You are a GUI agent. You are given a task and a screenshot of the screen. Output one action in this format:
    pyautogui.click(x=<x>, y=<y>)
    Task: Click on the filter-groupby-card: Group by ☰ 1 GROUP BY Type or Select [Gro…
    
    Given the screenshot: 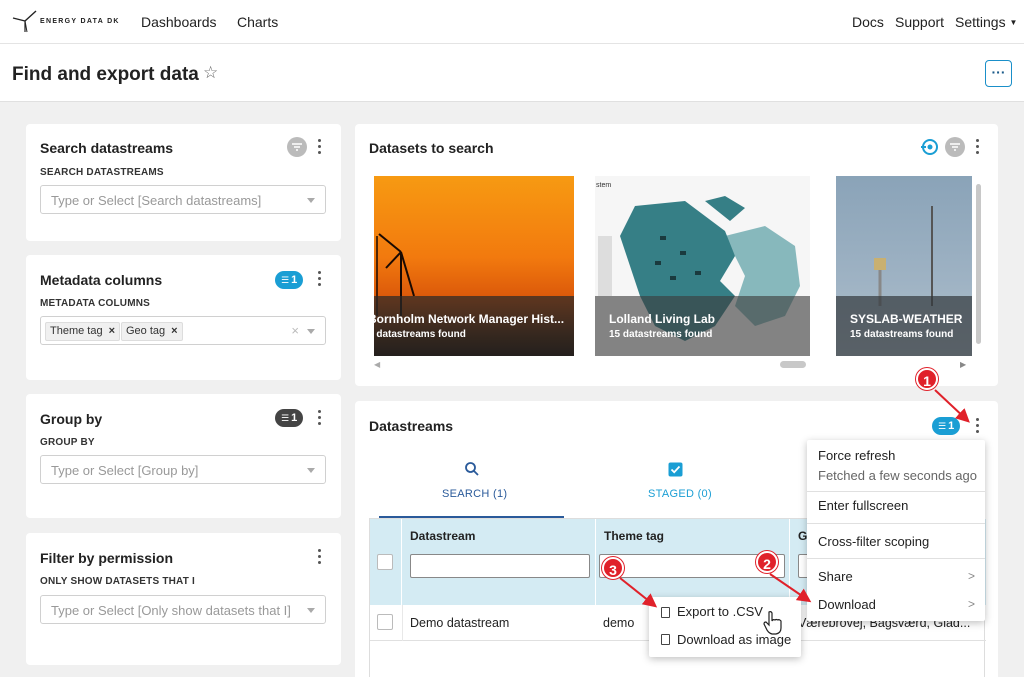 What is the action you would take?
    pyautogui.click(x=183, y=456)
    